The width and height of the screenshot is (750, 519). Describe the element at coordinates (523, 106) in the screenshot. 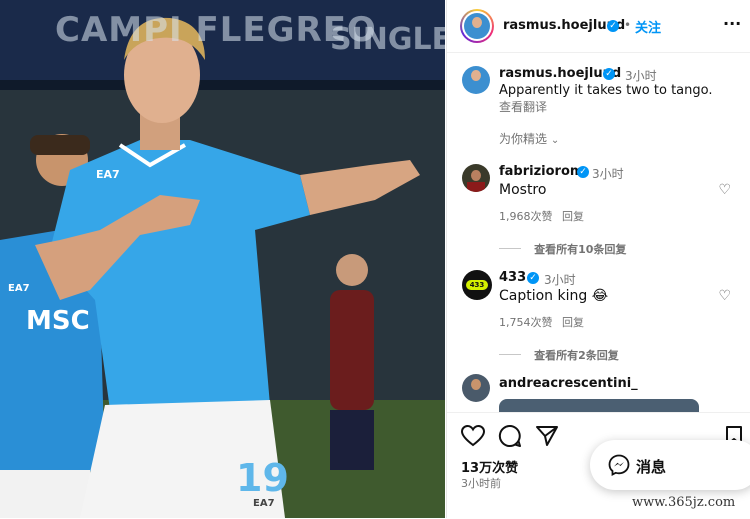

I see `see-translation-link: 查看翻译` at that location.